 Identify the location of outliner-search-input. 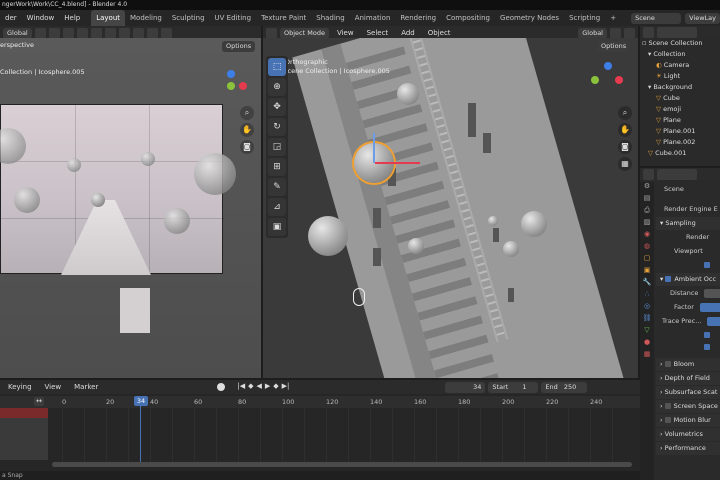
(677, 32).